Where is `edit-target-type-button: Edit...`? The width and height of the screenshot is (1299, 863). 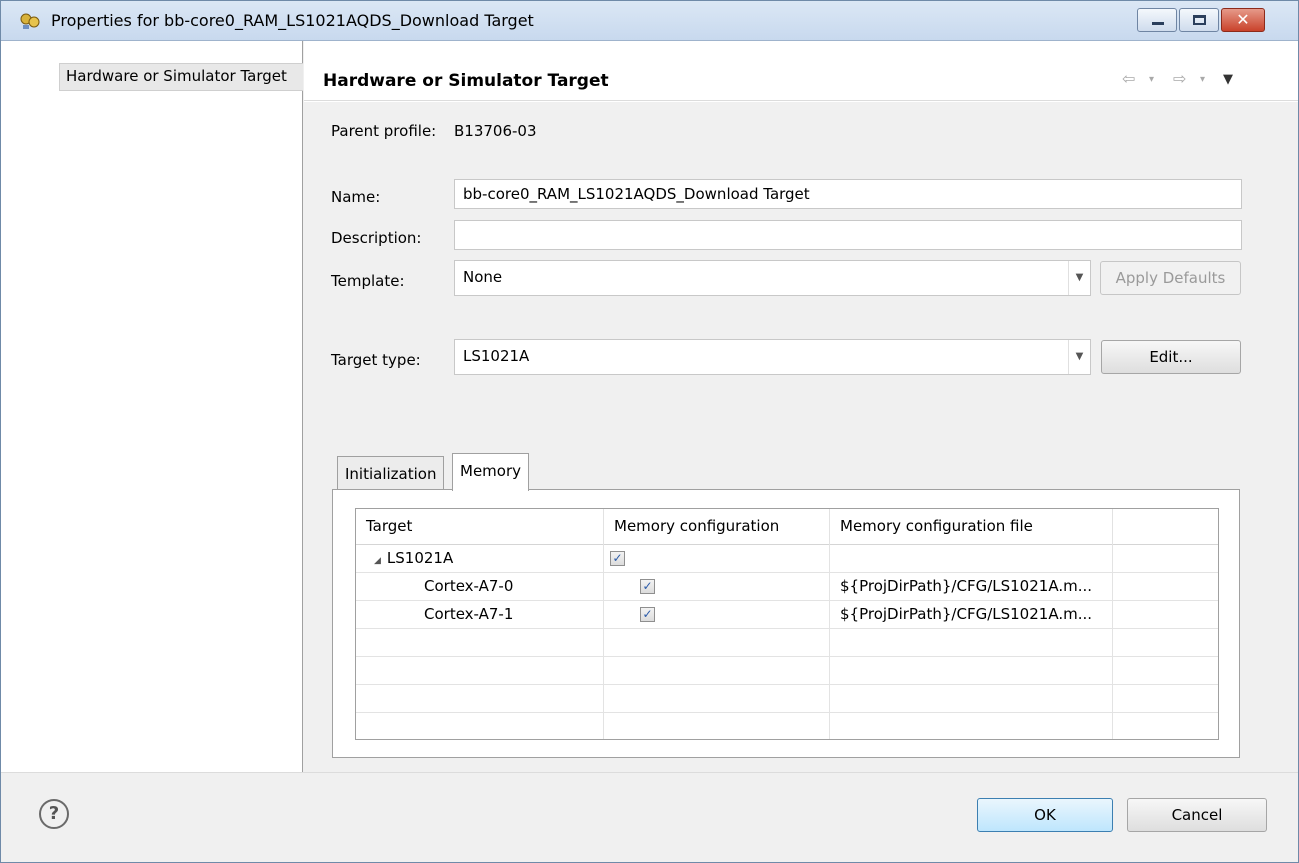
edit-target-type-button: Edit... is located at coordinates (1171, 357).